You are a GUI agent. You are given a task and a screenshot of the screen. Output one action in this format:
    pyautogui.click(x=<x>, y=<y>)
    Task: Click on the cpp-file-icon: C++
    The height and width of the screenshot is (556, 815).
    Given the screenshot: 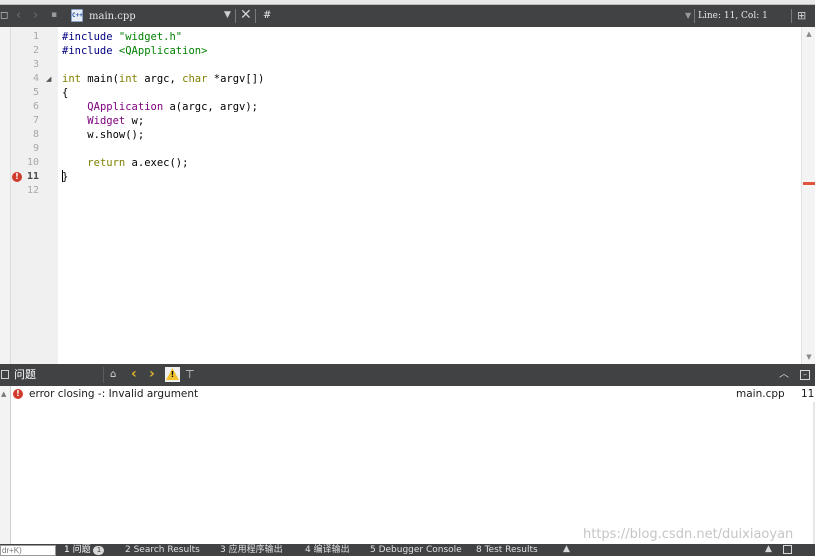 What is the action you would take?
    pyautogui.click(x=77, y=15)
    